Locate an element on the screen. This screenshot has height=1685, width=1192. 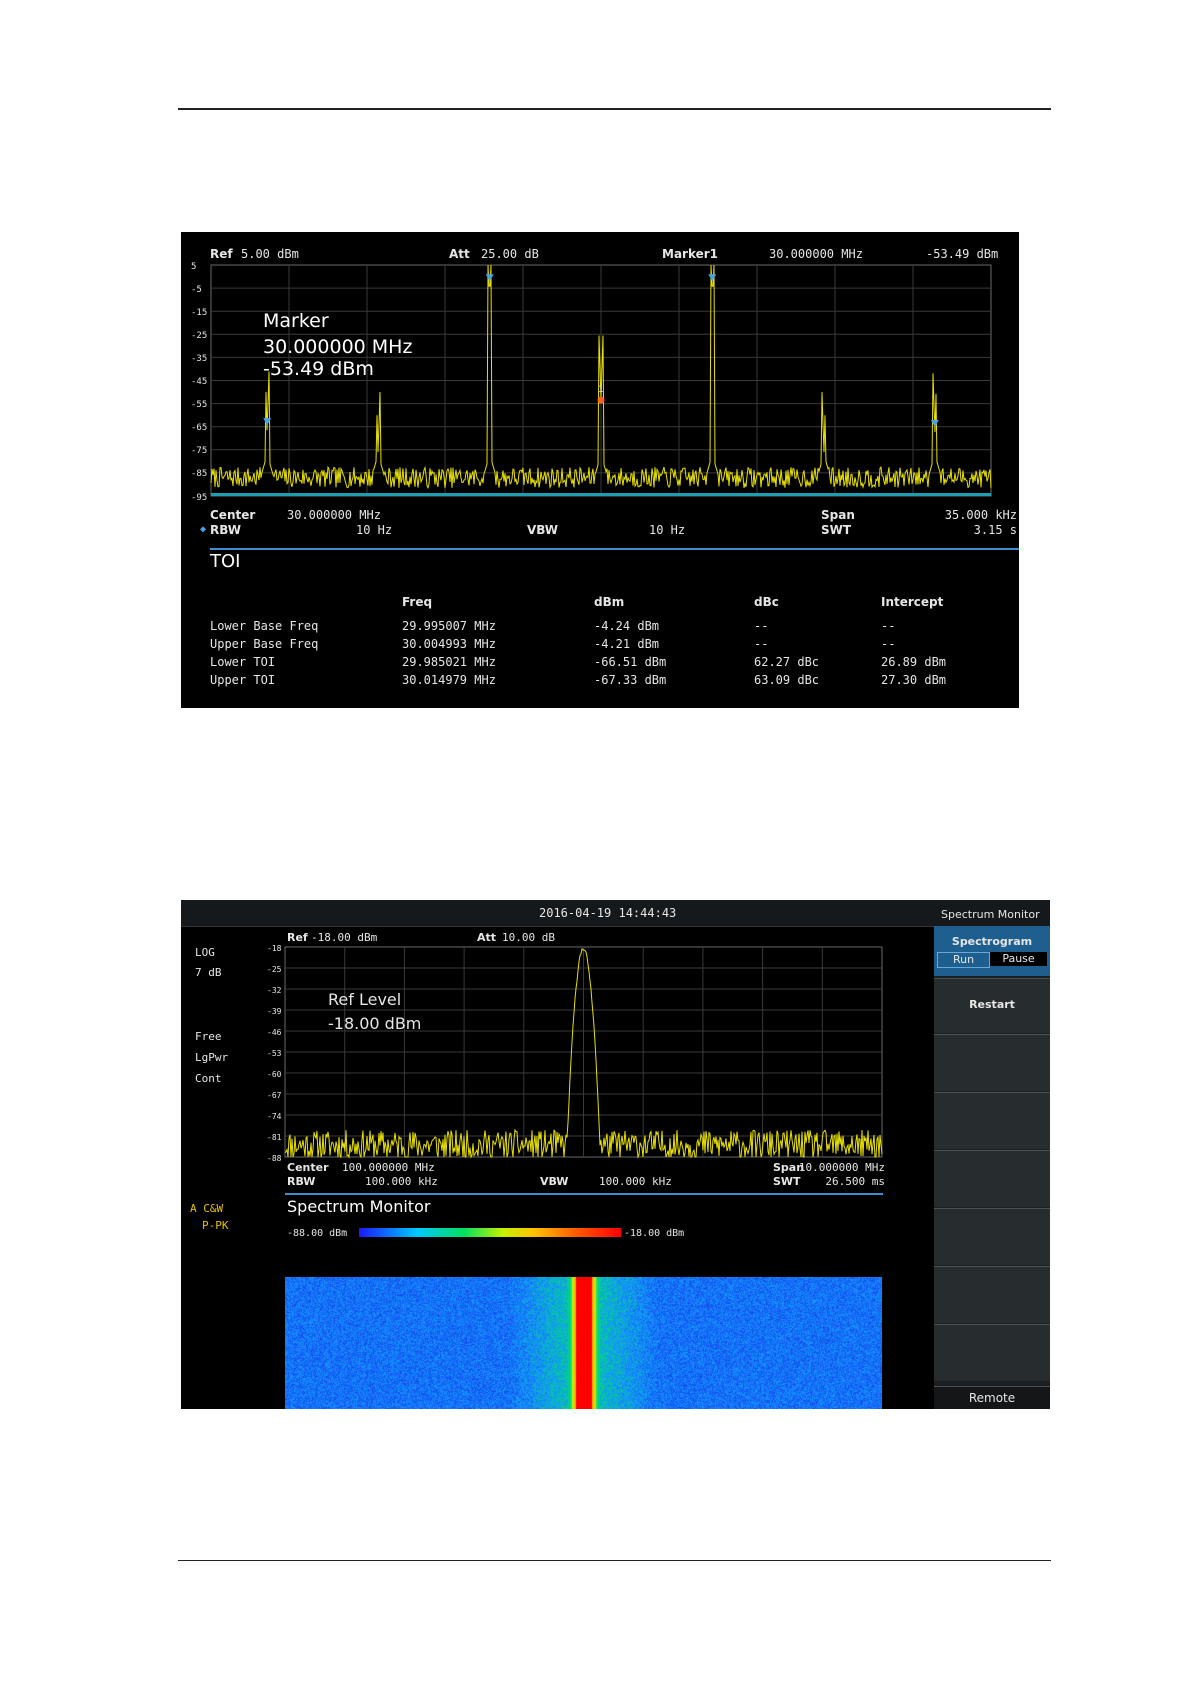
pause-label: Pause is located at coordinates (1018, 958).